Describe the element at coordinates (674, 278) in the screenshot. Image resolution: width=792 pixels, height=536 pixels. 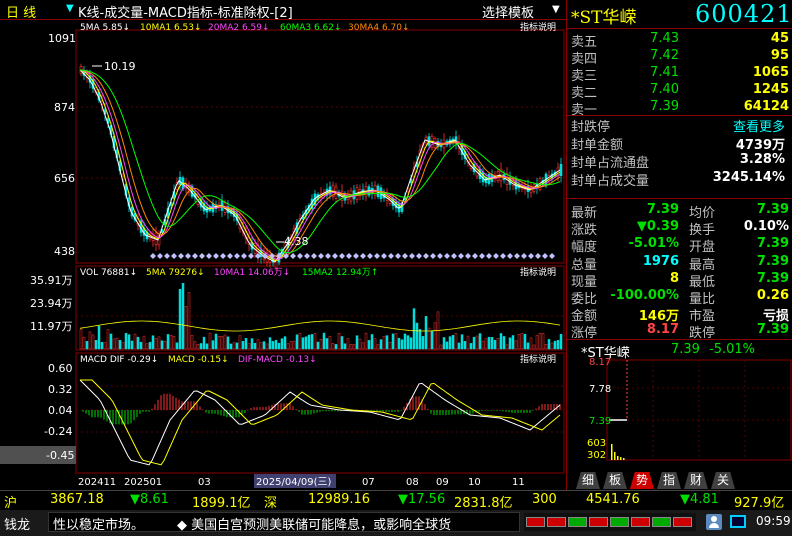
I see `stat-value: 8` at that location.